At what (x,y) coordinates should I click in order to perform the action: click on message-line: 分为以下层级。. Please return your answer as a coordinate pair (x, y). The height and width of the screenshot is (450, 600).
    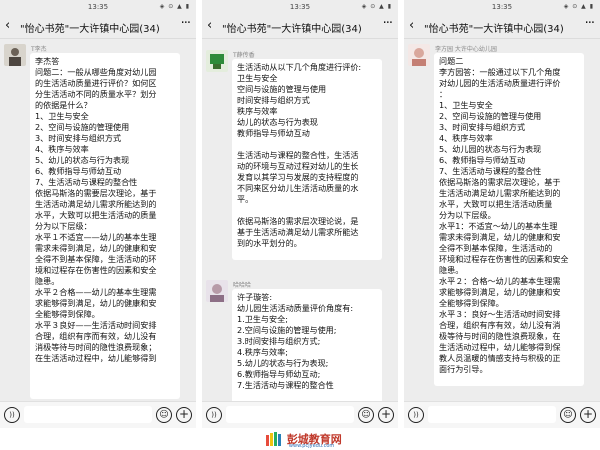
    Looking at the image, I should click on (467, 215).